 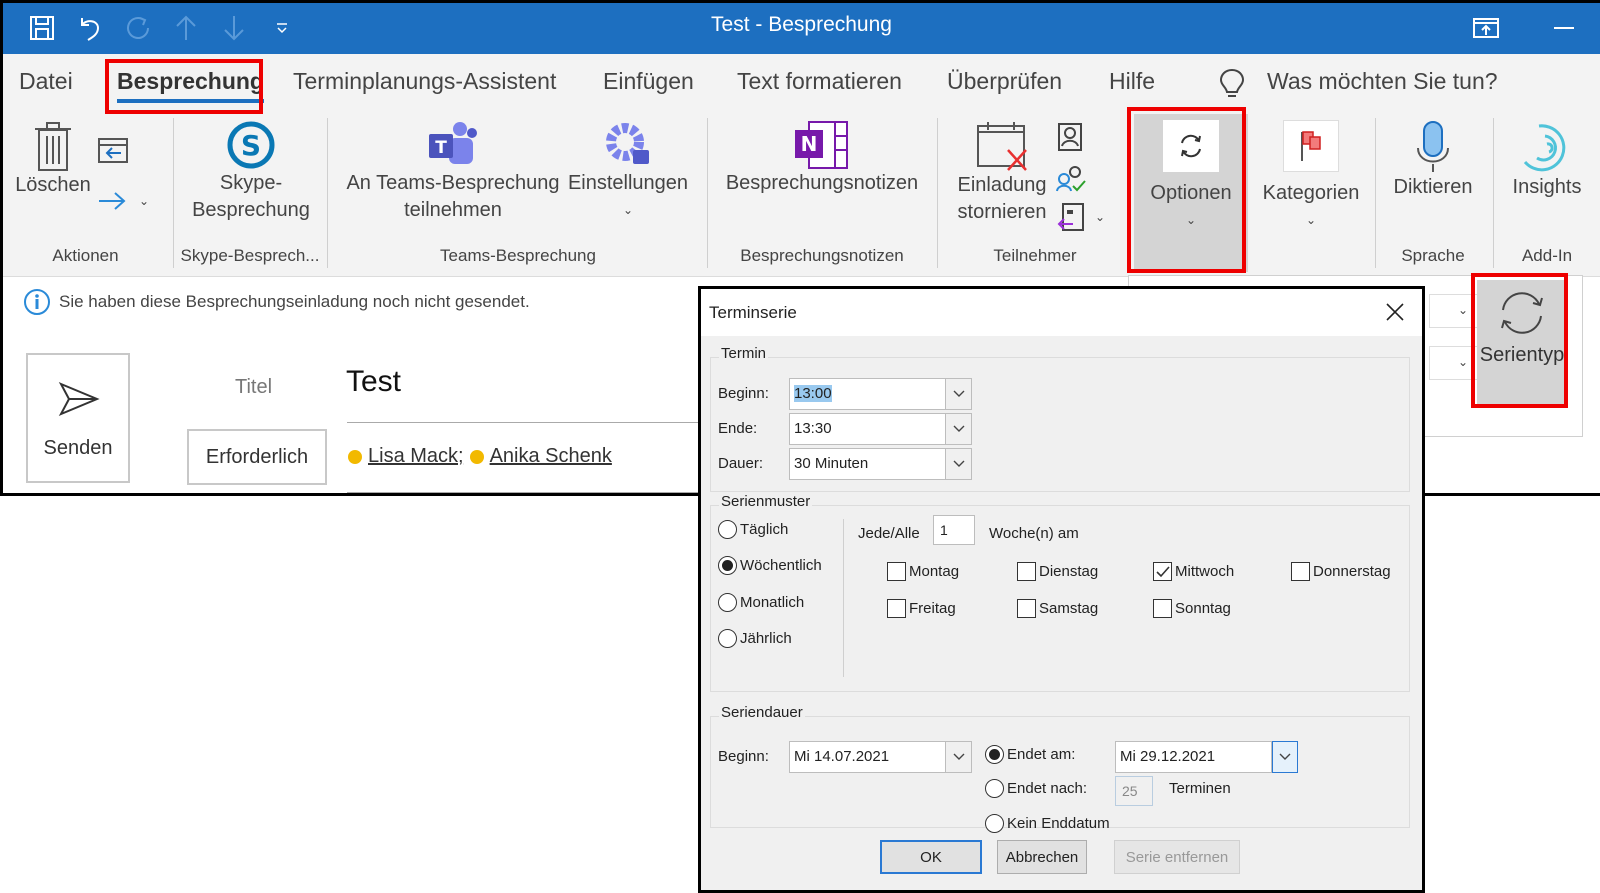 I want to click on tell-me-search: Was möchten Sie tun?, so click(x=1382, y=81).